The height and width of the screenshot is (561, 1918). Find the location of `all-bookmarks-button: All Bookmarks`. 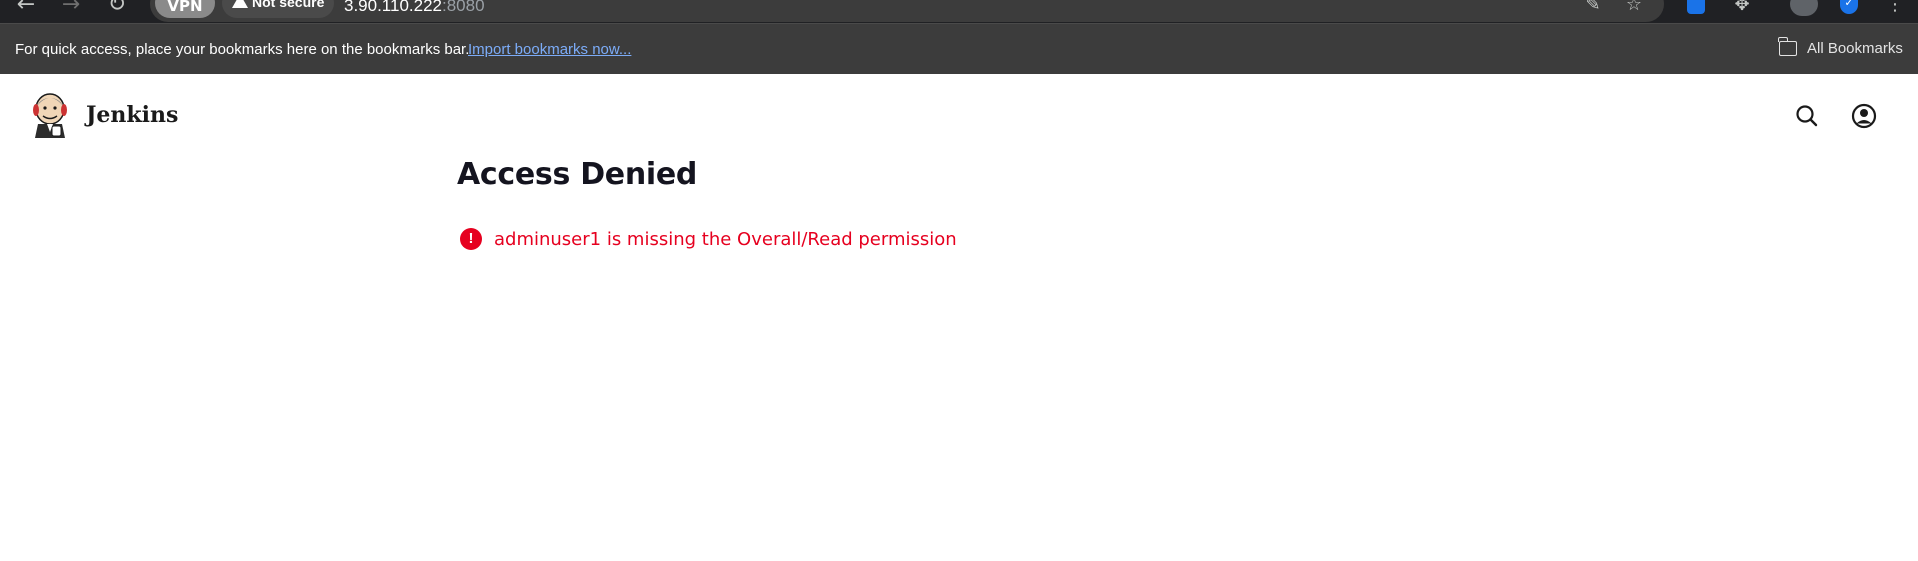

all-bookmarks-button: All Bookmarks is located at coordinates (1840, 48).